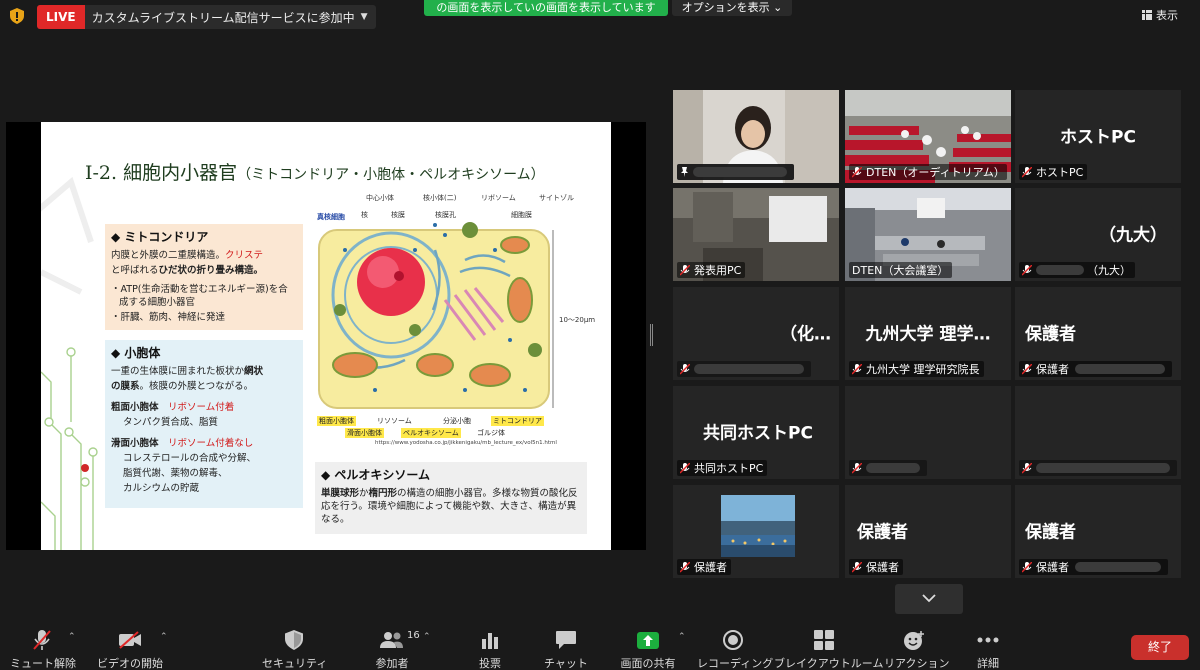 This screenshot has height=670, width=1200. I want to click on reactions-button: リアクション, so click(917, 649).